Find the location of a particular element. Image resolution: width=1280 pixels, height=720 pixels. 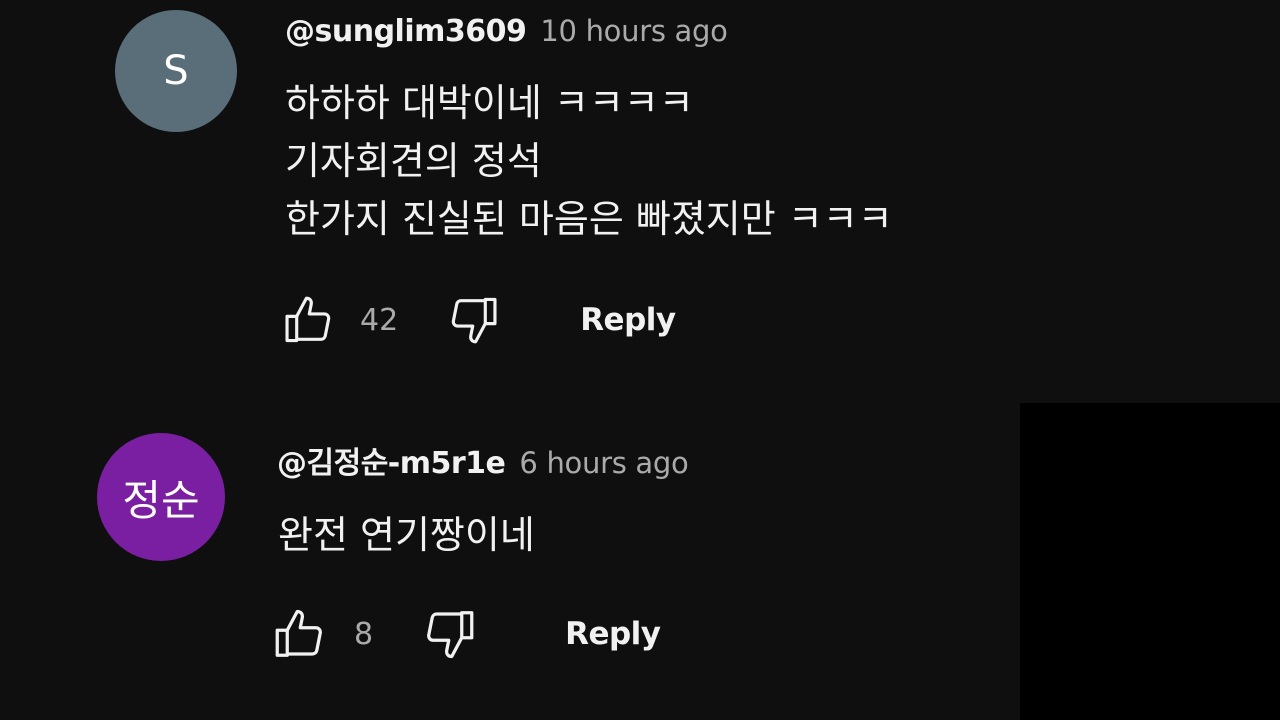

comment-timestamp: 10 hours ago is located at coordinates (634, 31).